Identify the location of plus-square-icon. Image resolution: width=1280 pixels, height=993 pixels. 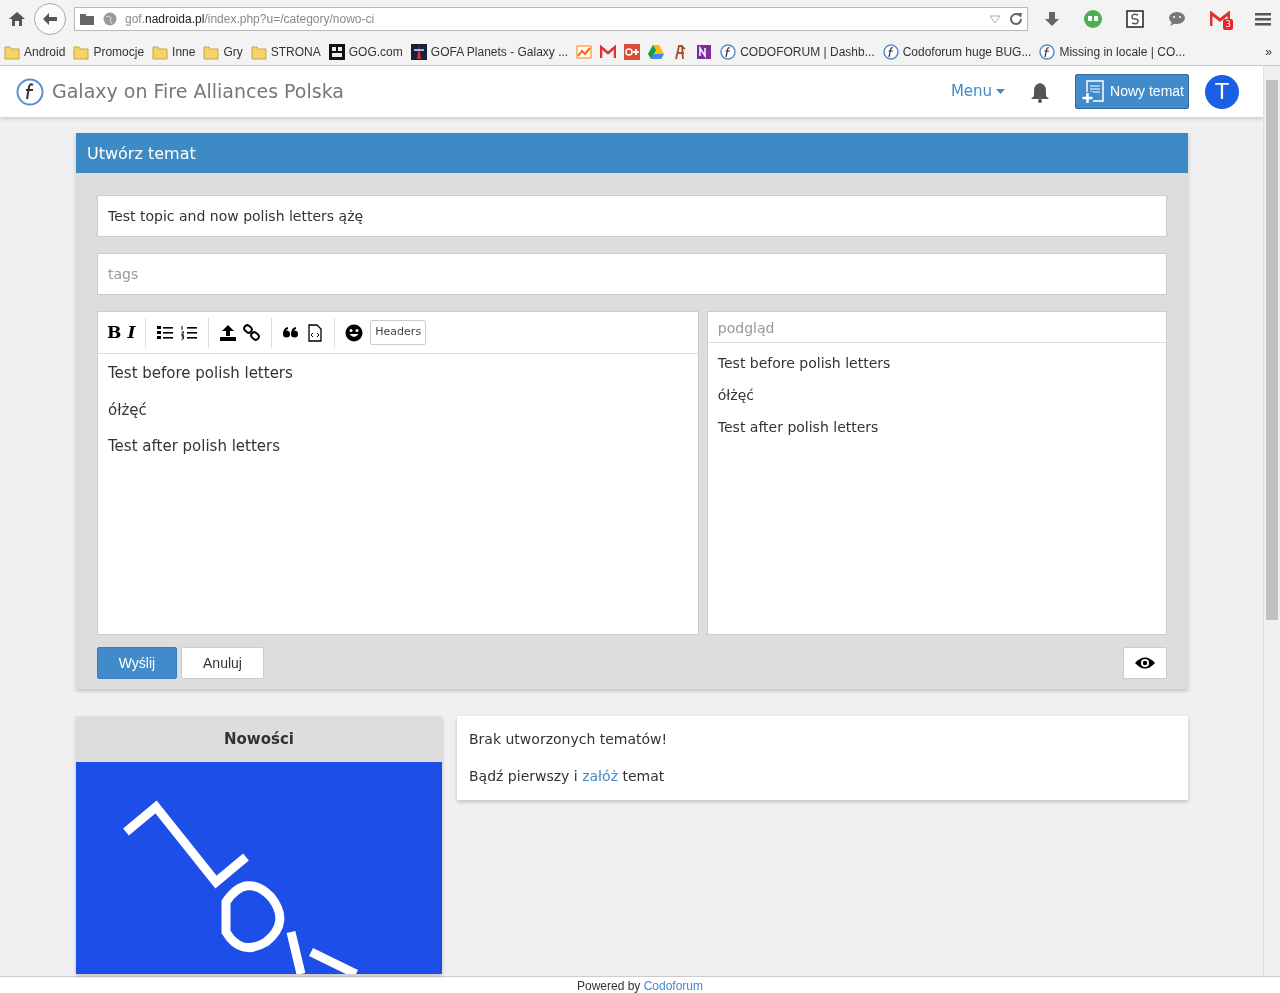
(632, 51).